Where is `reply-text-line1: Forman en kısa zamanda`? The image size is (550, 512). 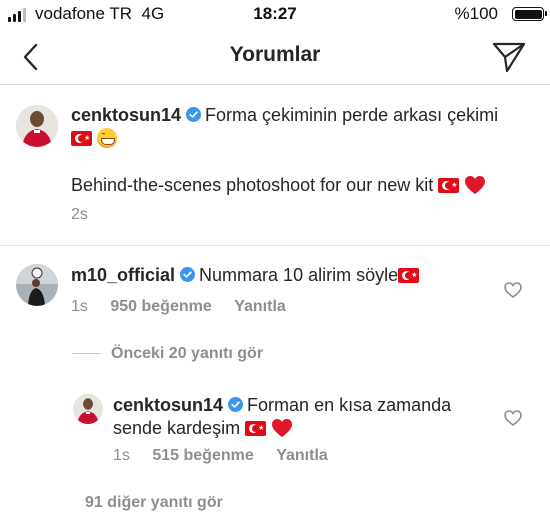
reply-text-line1: Forman en kısa zamanda is located at coordinates (349, 405).